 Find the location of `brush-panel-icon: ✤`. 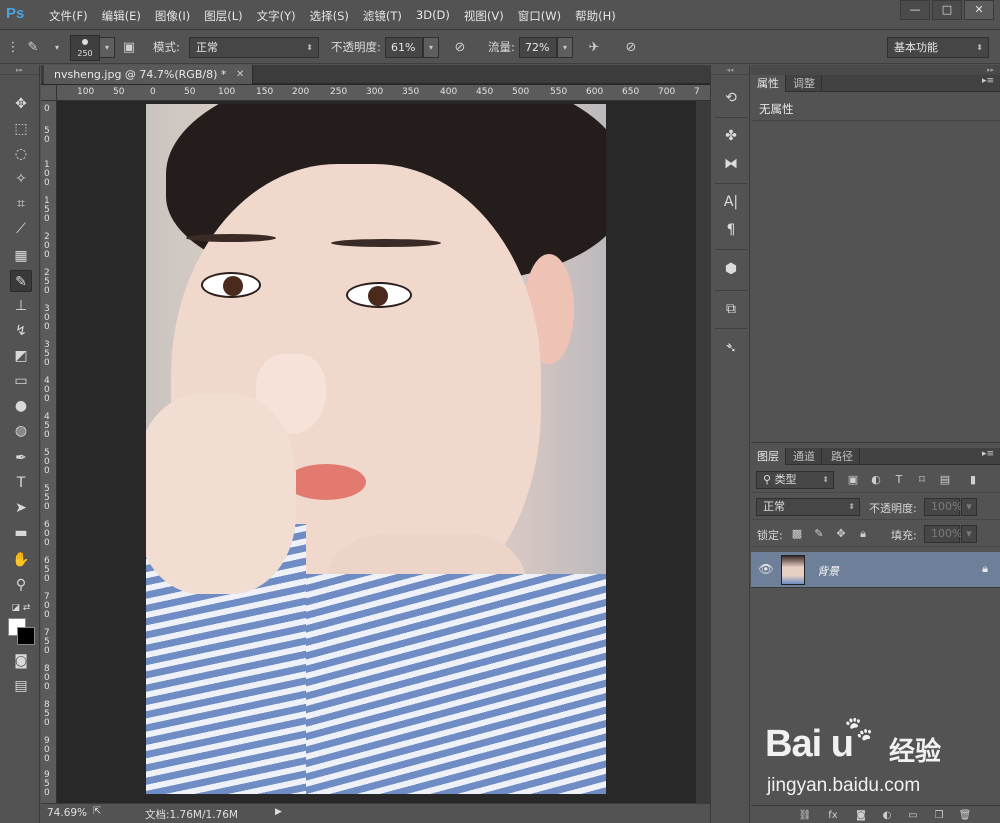

brush-panel-icon: ✤ is located at coordinates (731, 136).